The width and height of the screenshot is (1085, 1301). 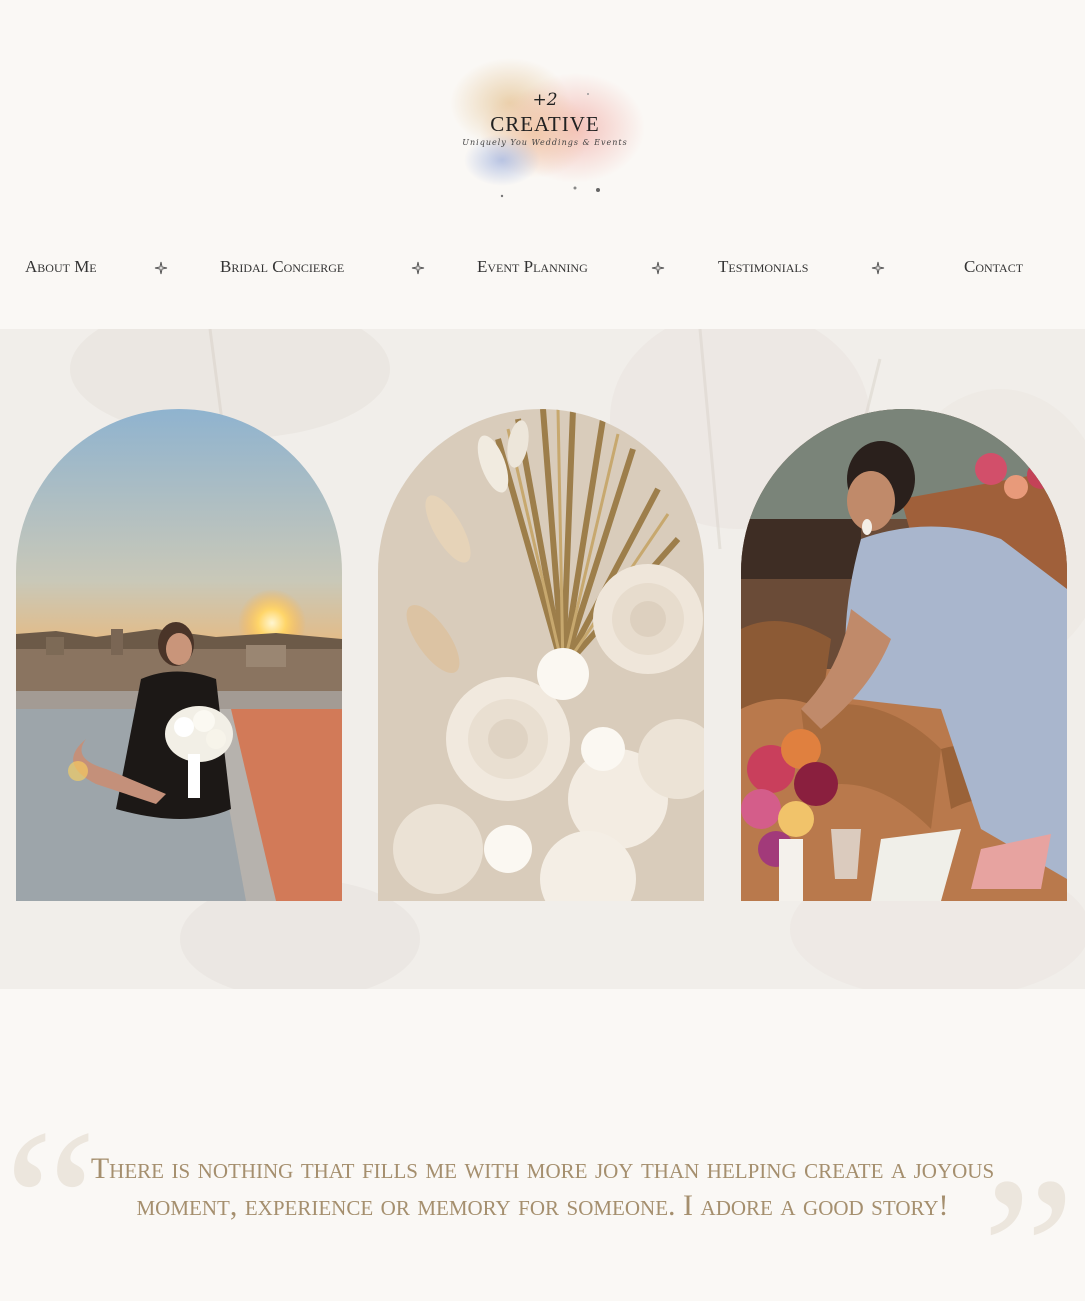 I want to click on nav-item-contact: Contact, so click(x=993, y=267).